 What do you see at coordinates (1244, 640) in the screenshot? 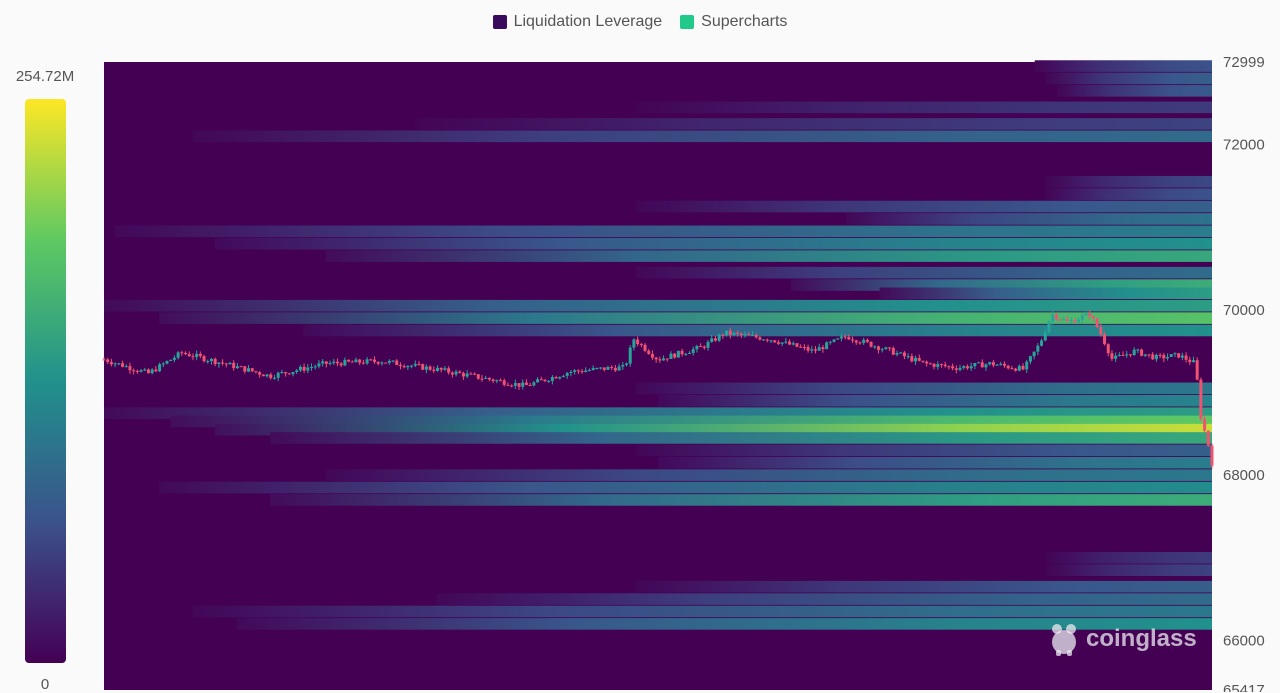
I see `y-tick-label: 66000` at bounding box center [1244, 640].